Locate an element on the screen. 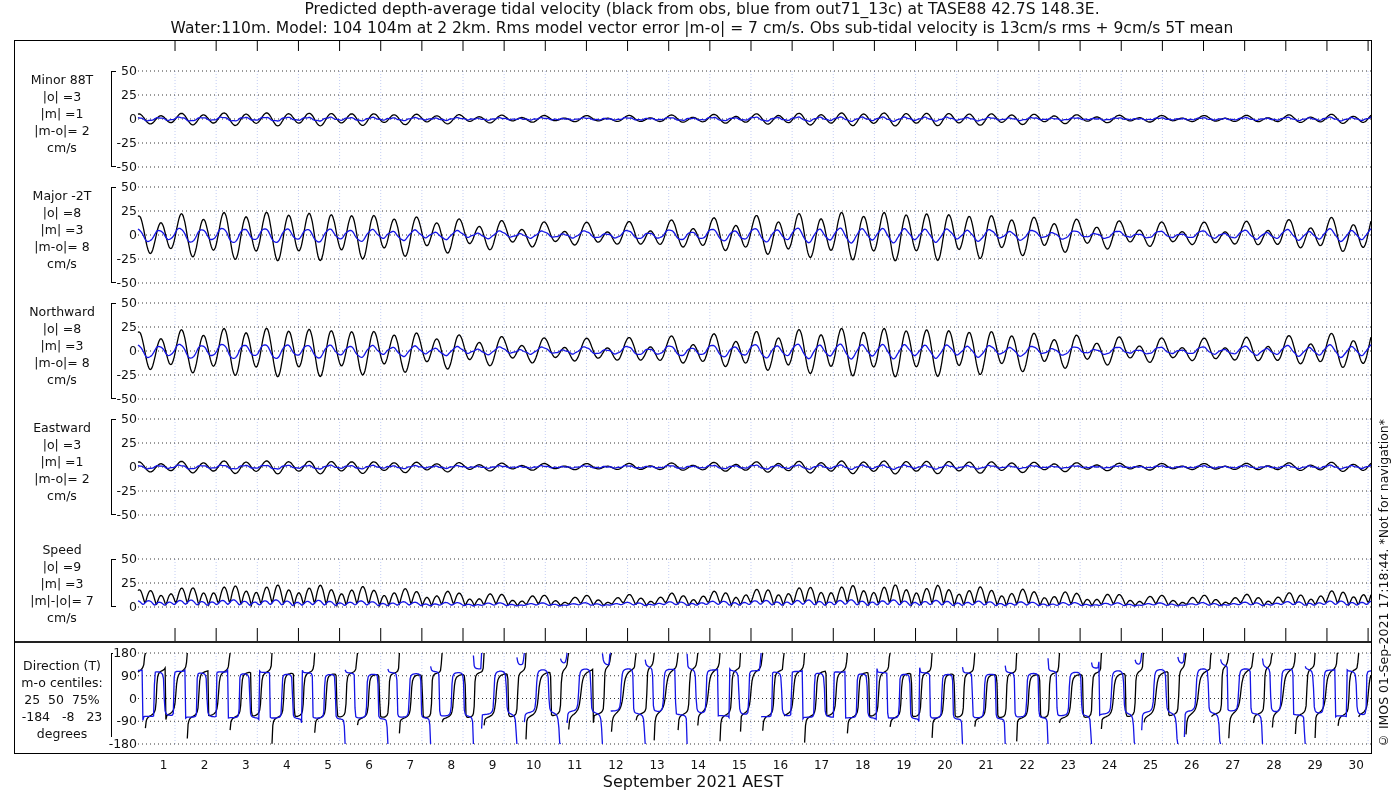 Image resolution: width=1400 pixels, height=800 pixels. x-tick-label: 6 is located at coordinates (369, 765).